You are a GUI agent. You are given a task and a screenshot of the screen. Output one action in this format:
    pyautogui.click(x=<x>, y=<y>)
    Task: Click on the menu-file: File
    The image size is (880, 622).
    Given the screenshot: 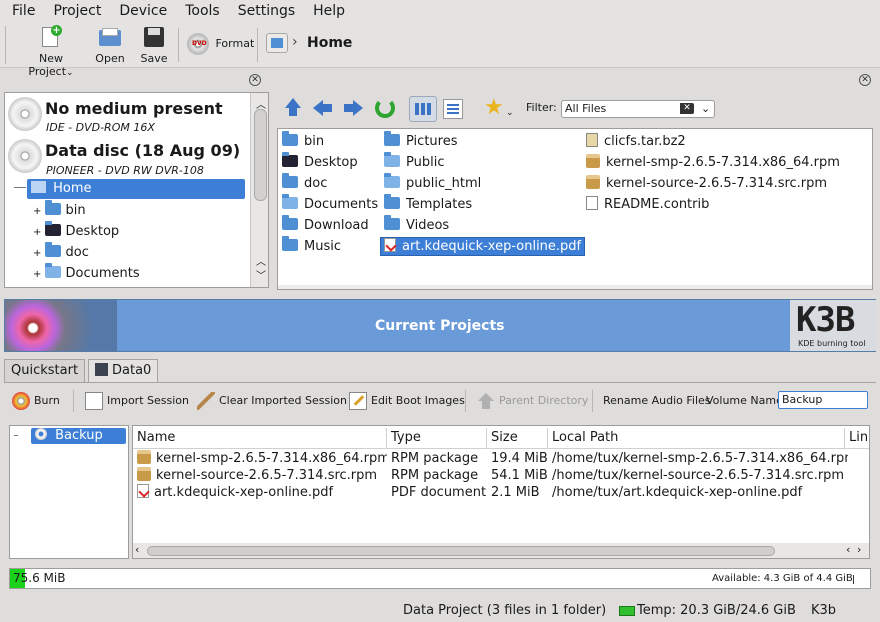 What is the action you would take?
    pyautogui.click(x=20, y=9)
    